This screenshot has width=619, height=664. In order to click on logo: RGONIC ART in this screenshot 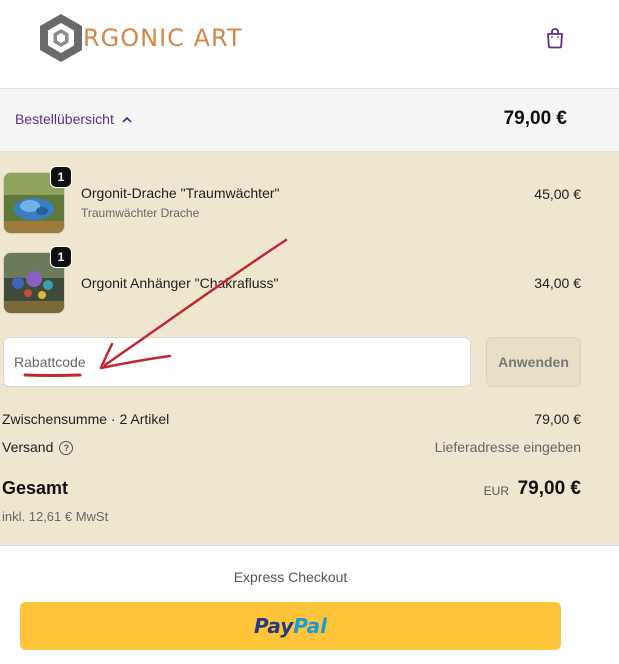, I will do `click(141, 38)`.